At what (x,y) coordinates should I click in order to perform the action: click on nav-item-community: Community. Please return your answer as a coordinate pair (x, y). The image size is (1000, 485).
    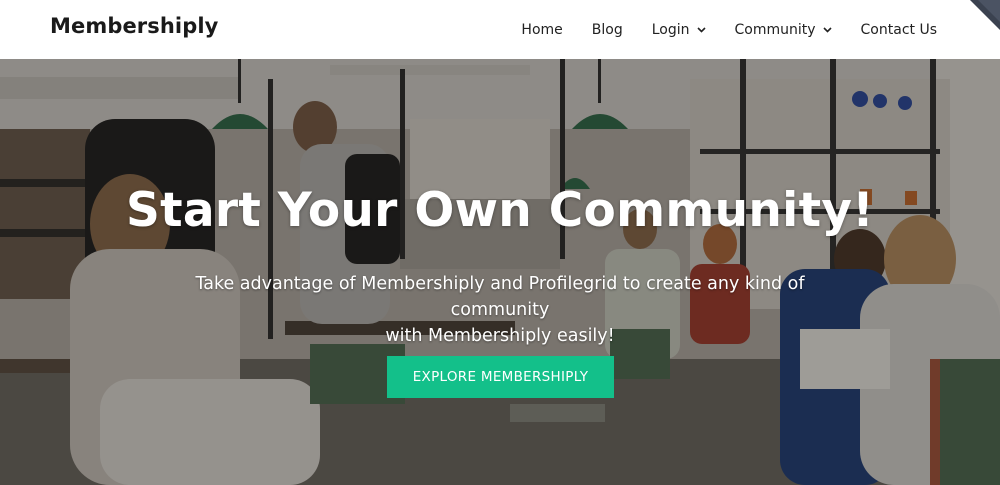
    Looking at the image, I should click on (783, 30).